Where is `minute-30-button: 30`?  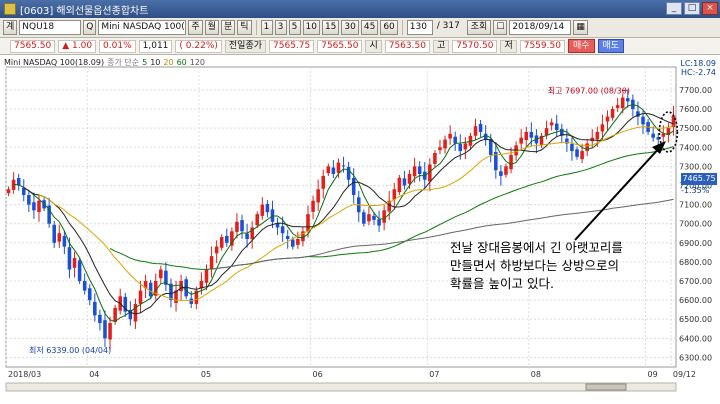 minute-30-button: 30 is located at coordinates (350, 27).